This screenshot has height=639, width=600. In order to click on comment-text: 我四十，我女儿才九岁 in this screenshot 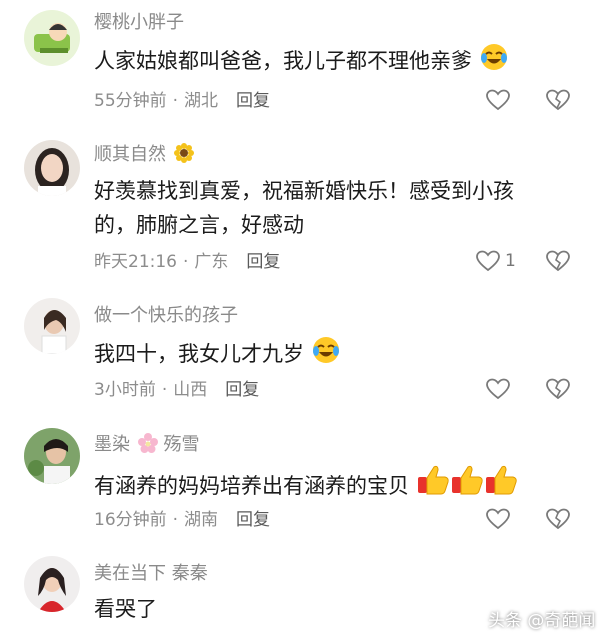, I will do `click(329, 355)`.